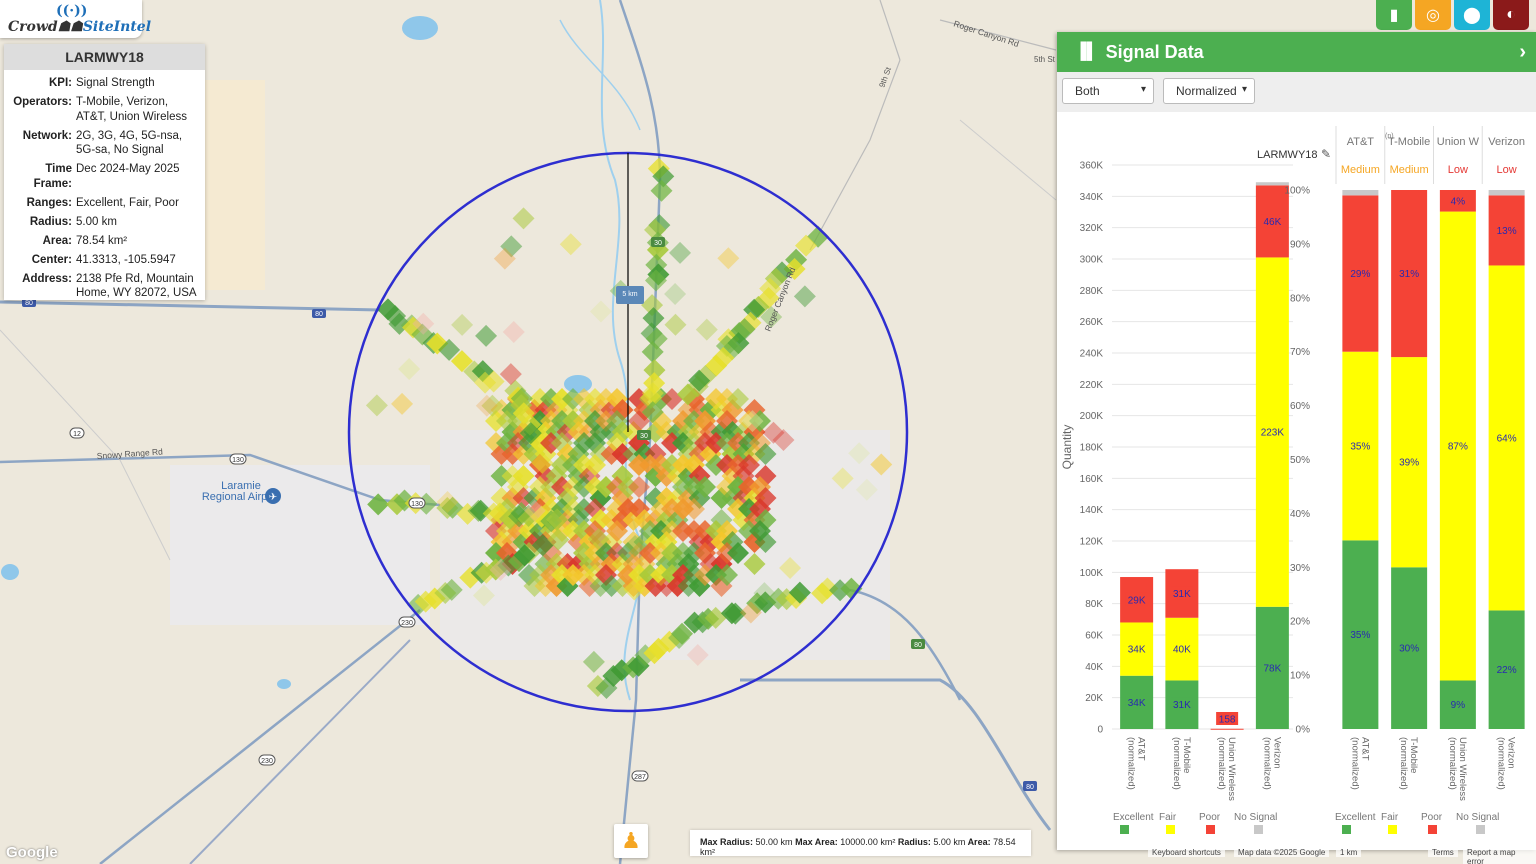 The height and width of the screenshot is (864, 1536). What do you see at coordinates (1511, 15) in the screenshot?
I see `globe-icon: ◐` at bounding box center [1511, 15].